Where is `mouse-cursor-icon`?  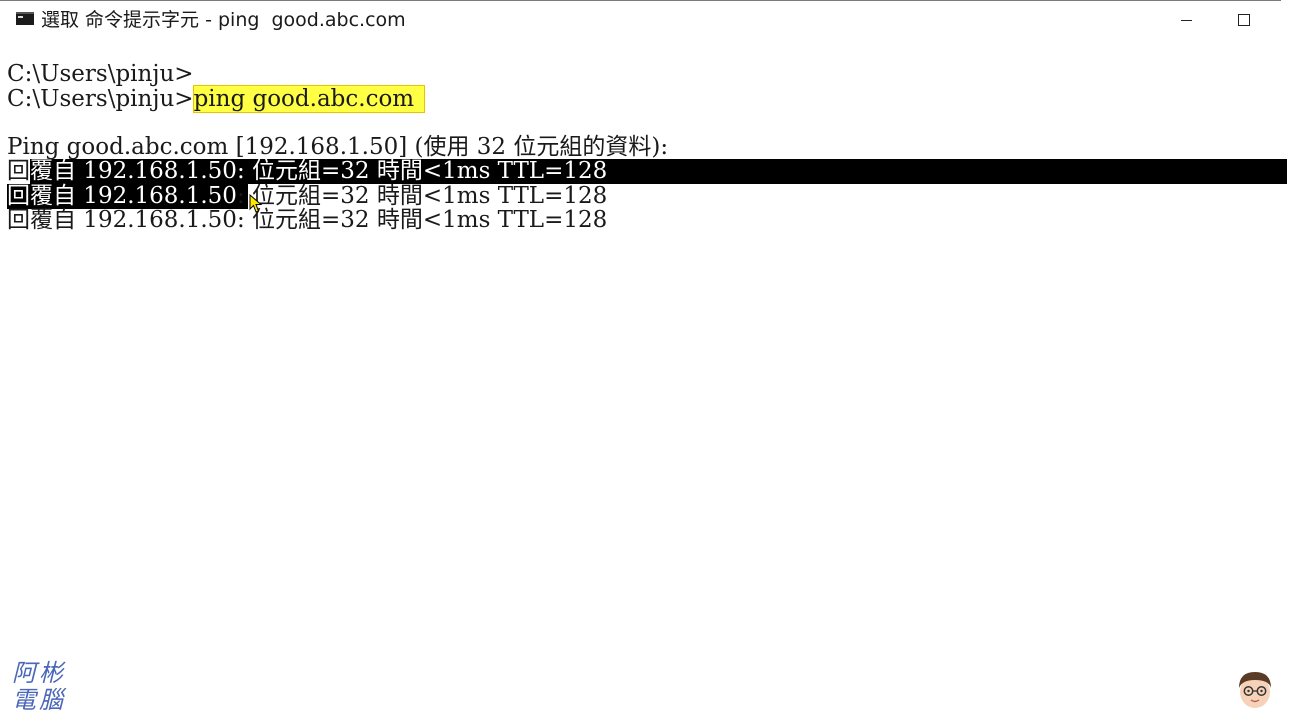
mouse-cursor-icon is located at coordinates (256, 203).